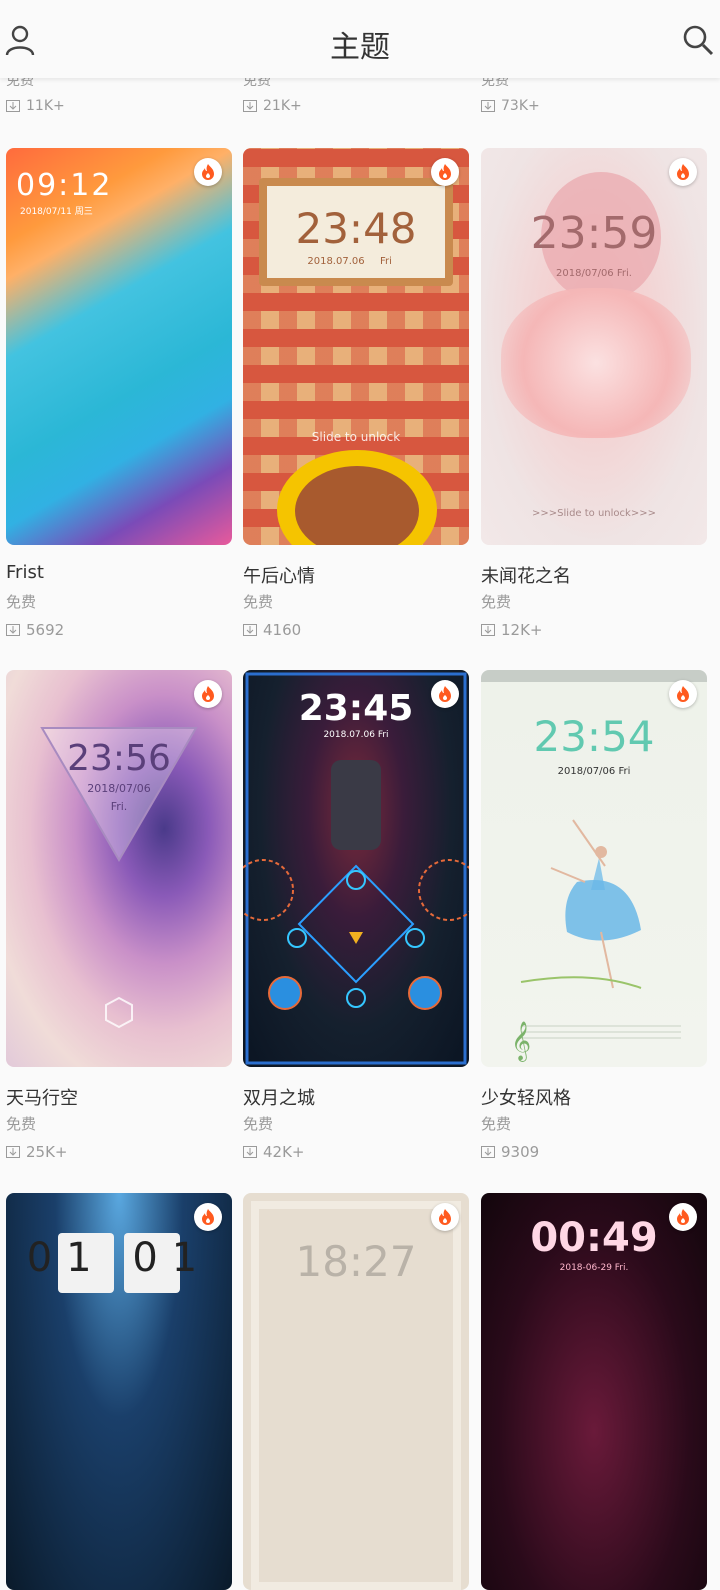 Image resolution: width=720 pixels, height=1590 pixels. Describe the element at coordinates (119, 1258) in the screenshot. I see `lock-clock: 01 01` at that location.